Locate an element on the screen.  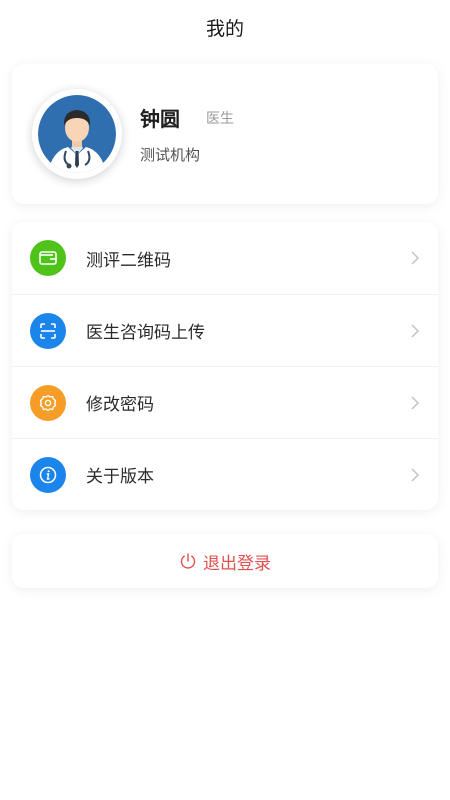
menu-item-label: 修改密码 is located at coordinates (120, 405).